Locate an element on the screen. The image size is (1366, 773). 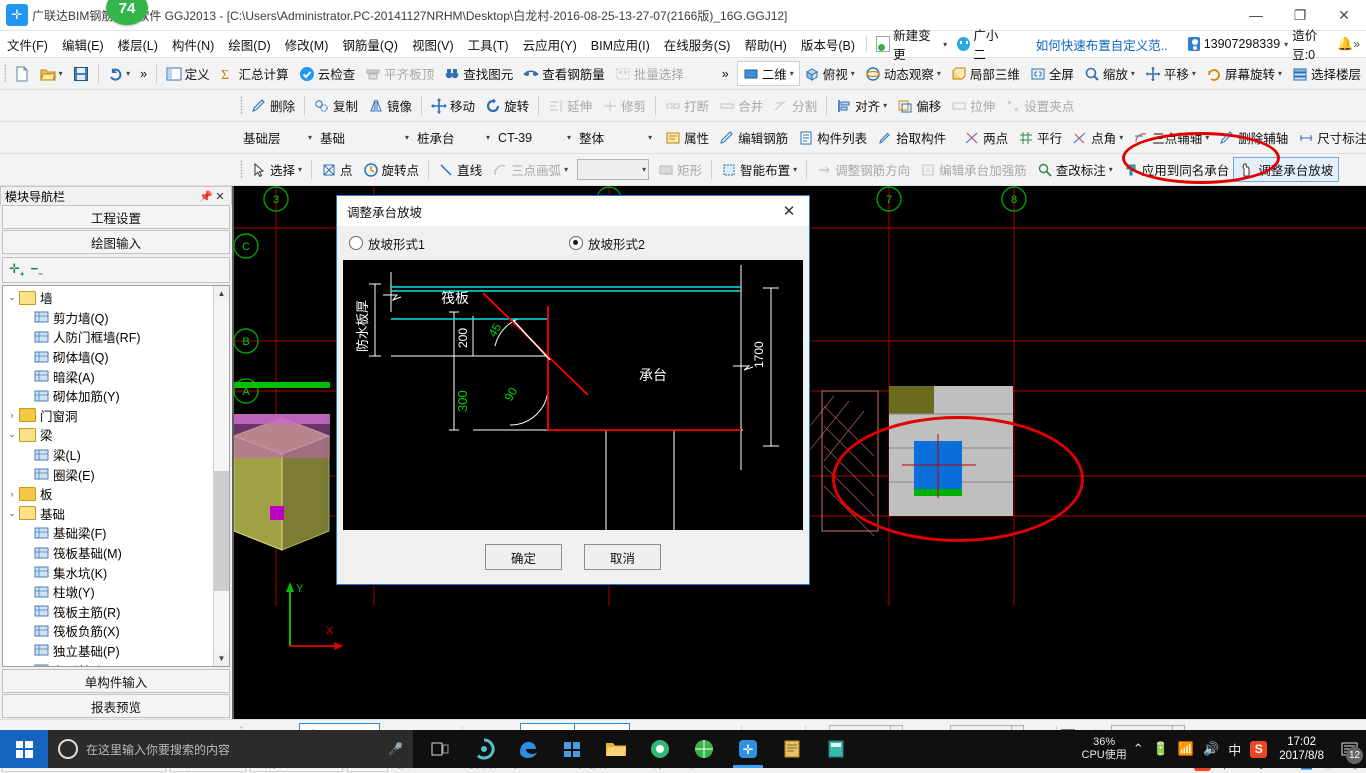
define-button: 定义 is located at coordinates (188, 73).